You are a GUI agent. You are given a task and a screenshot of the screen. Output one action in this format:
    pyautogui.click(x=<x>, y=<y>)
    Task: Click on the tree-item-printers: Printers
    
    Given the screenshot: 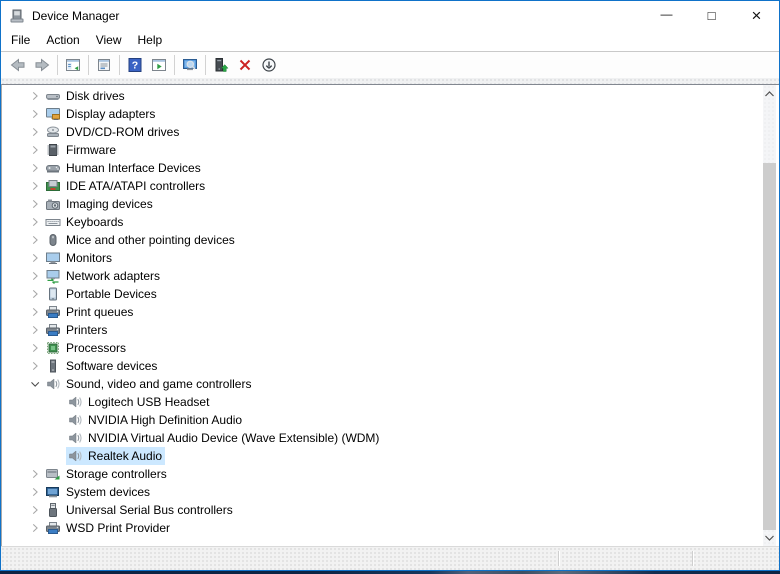 What is the action you would take?
    pyautogui.click(x=390, y=330)
    